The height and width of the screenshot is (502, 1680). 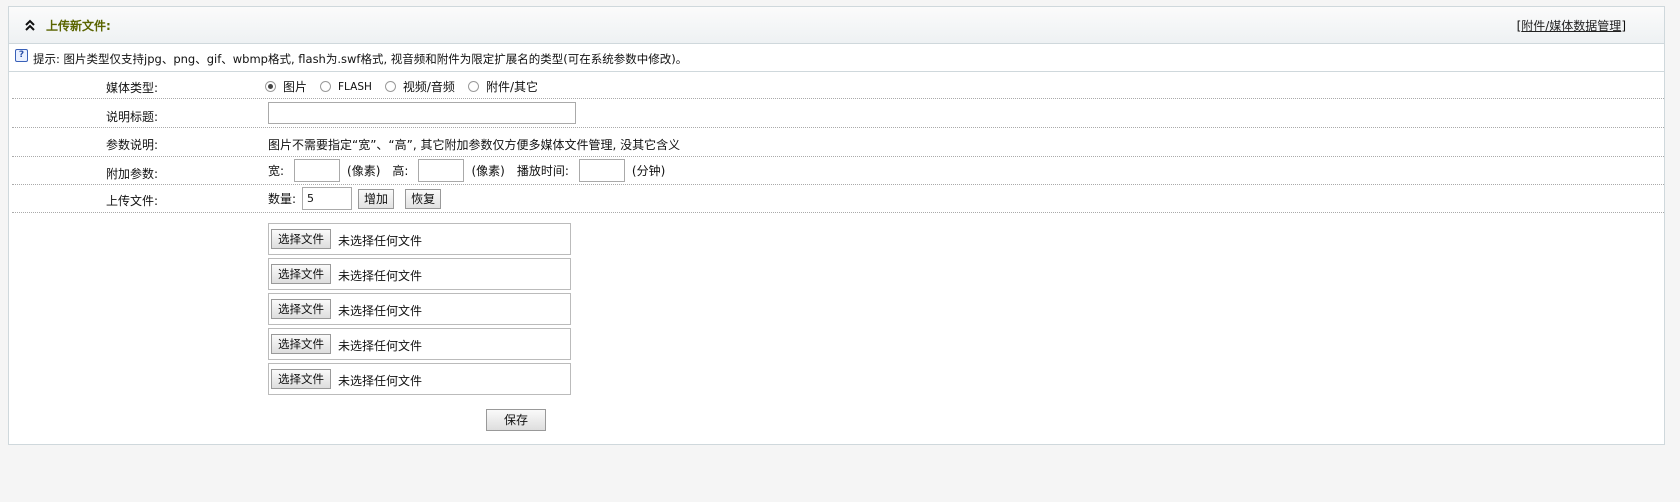 I want to click on radio-attachment-control, so click(x=473, y=86).